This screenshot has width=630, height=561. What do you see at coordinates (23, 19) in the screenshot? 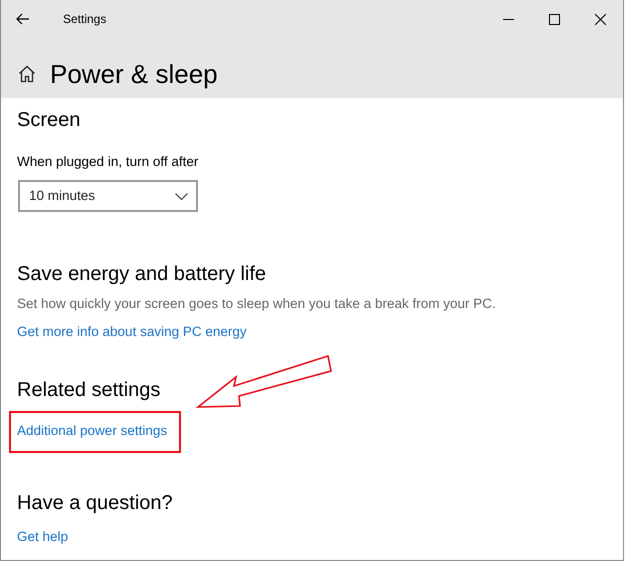
I see `back-icon` at bounding box center [23, 19].